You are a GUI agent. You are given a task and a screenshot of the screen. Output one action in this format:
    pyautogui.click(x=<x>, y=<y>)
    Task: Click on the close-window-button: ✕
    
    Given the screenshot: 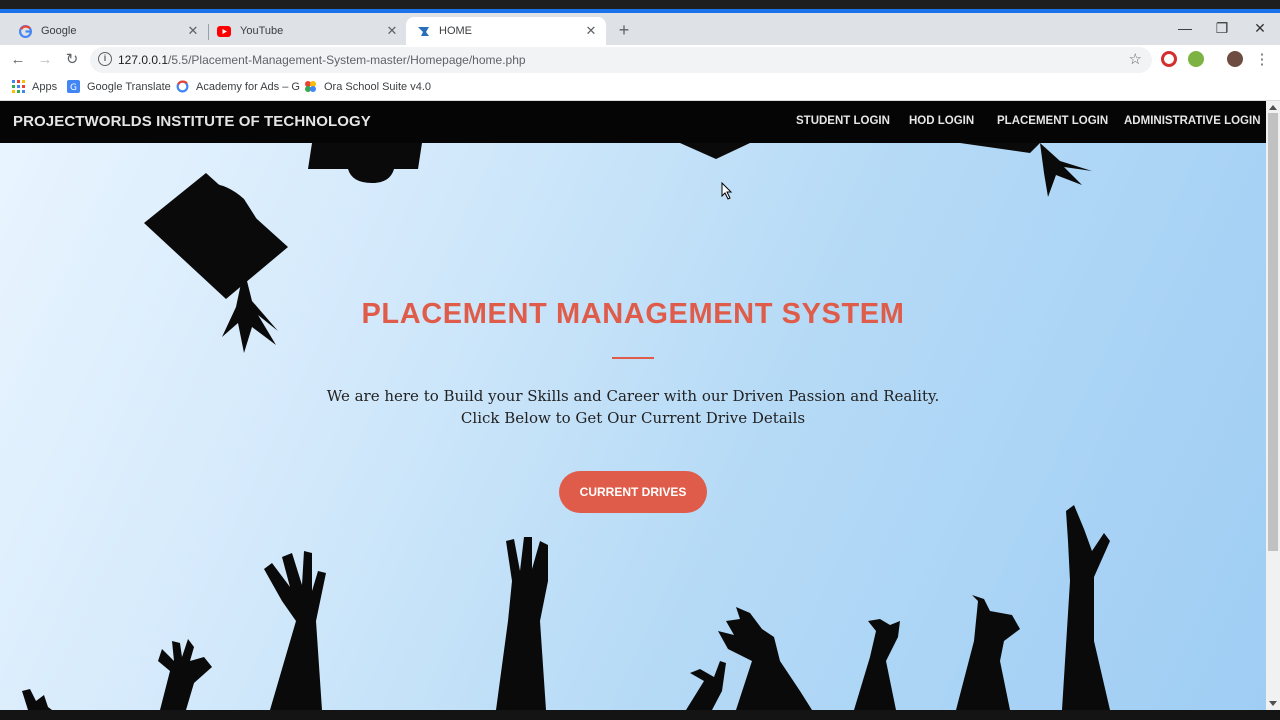 What is the action you would take?
    pyautogui.click(x=1260, y=28)
    